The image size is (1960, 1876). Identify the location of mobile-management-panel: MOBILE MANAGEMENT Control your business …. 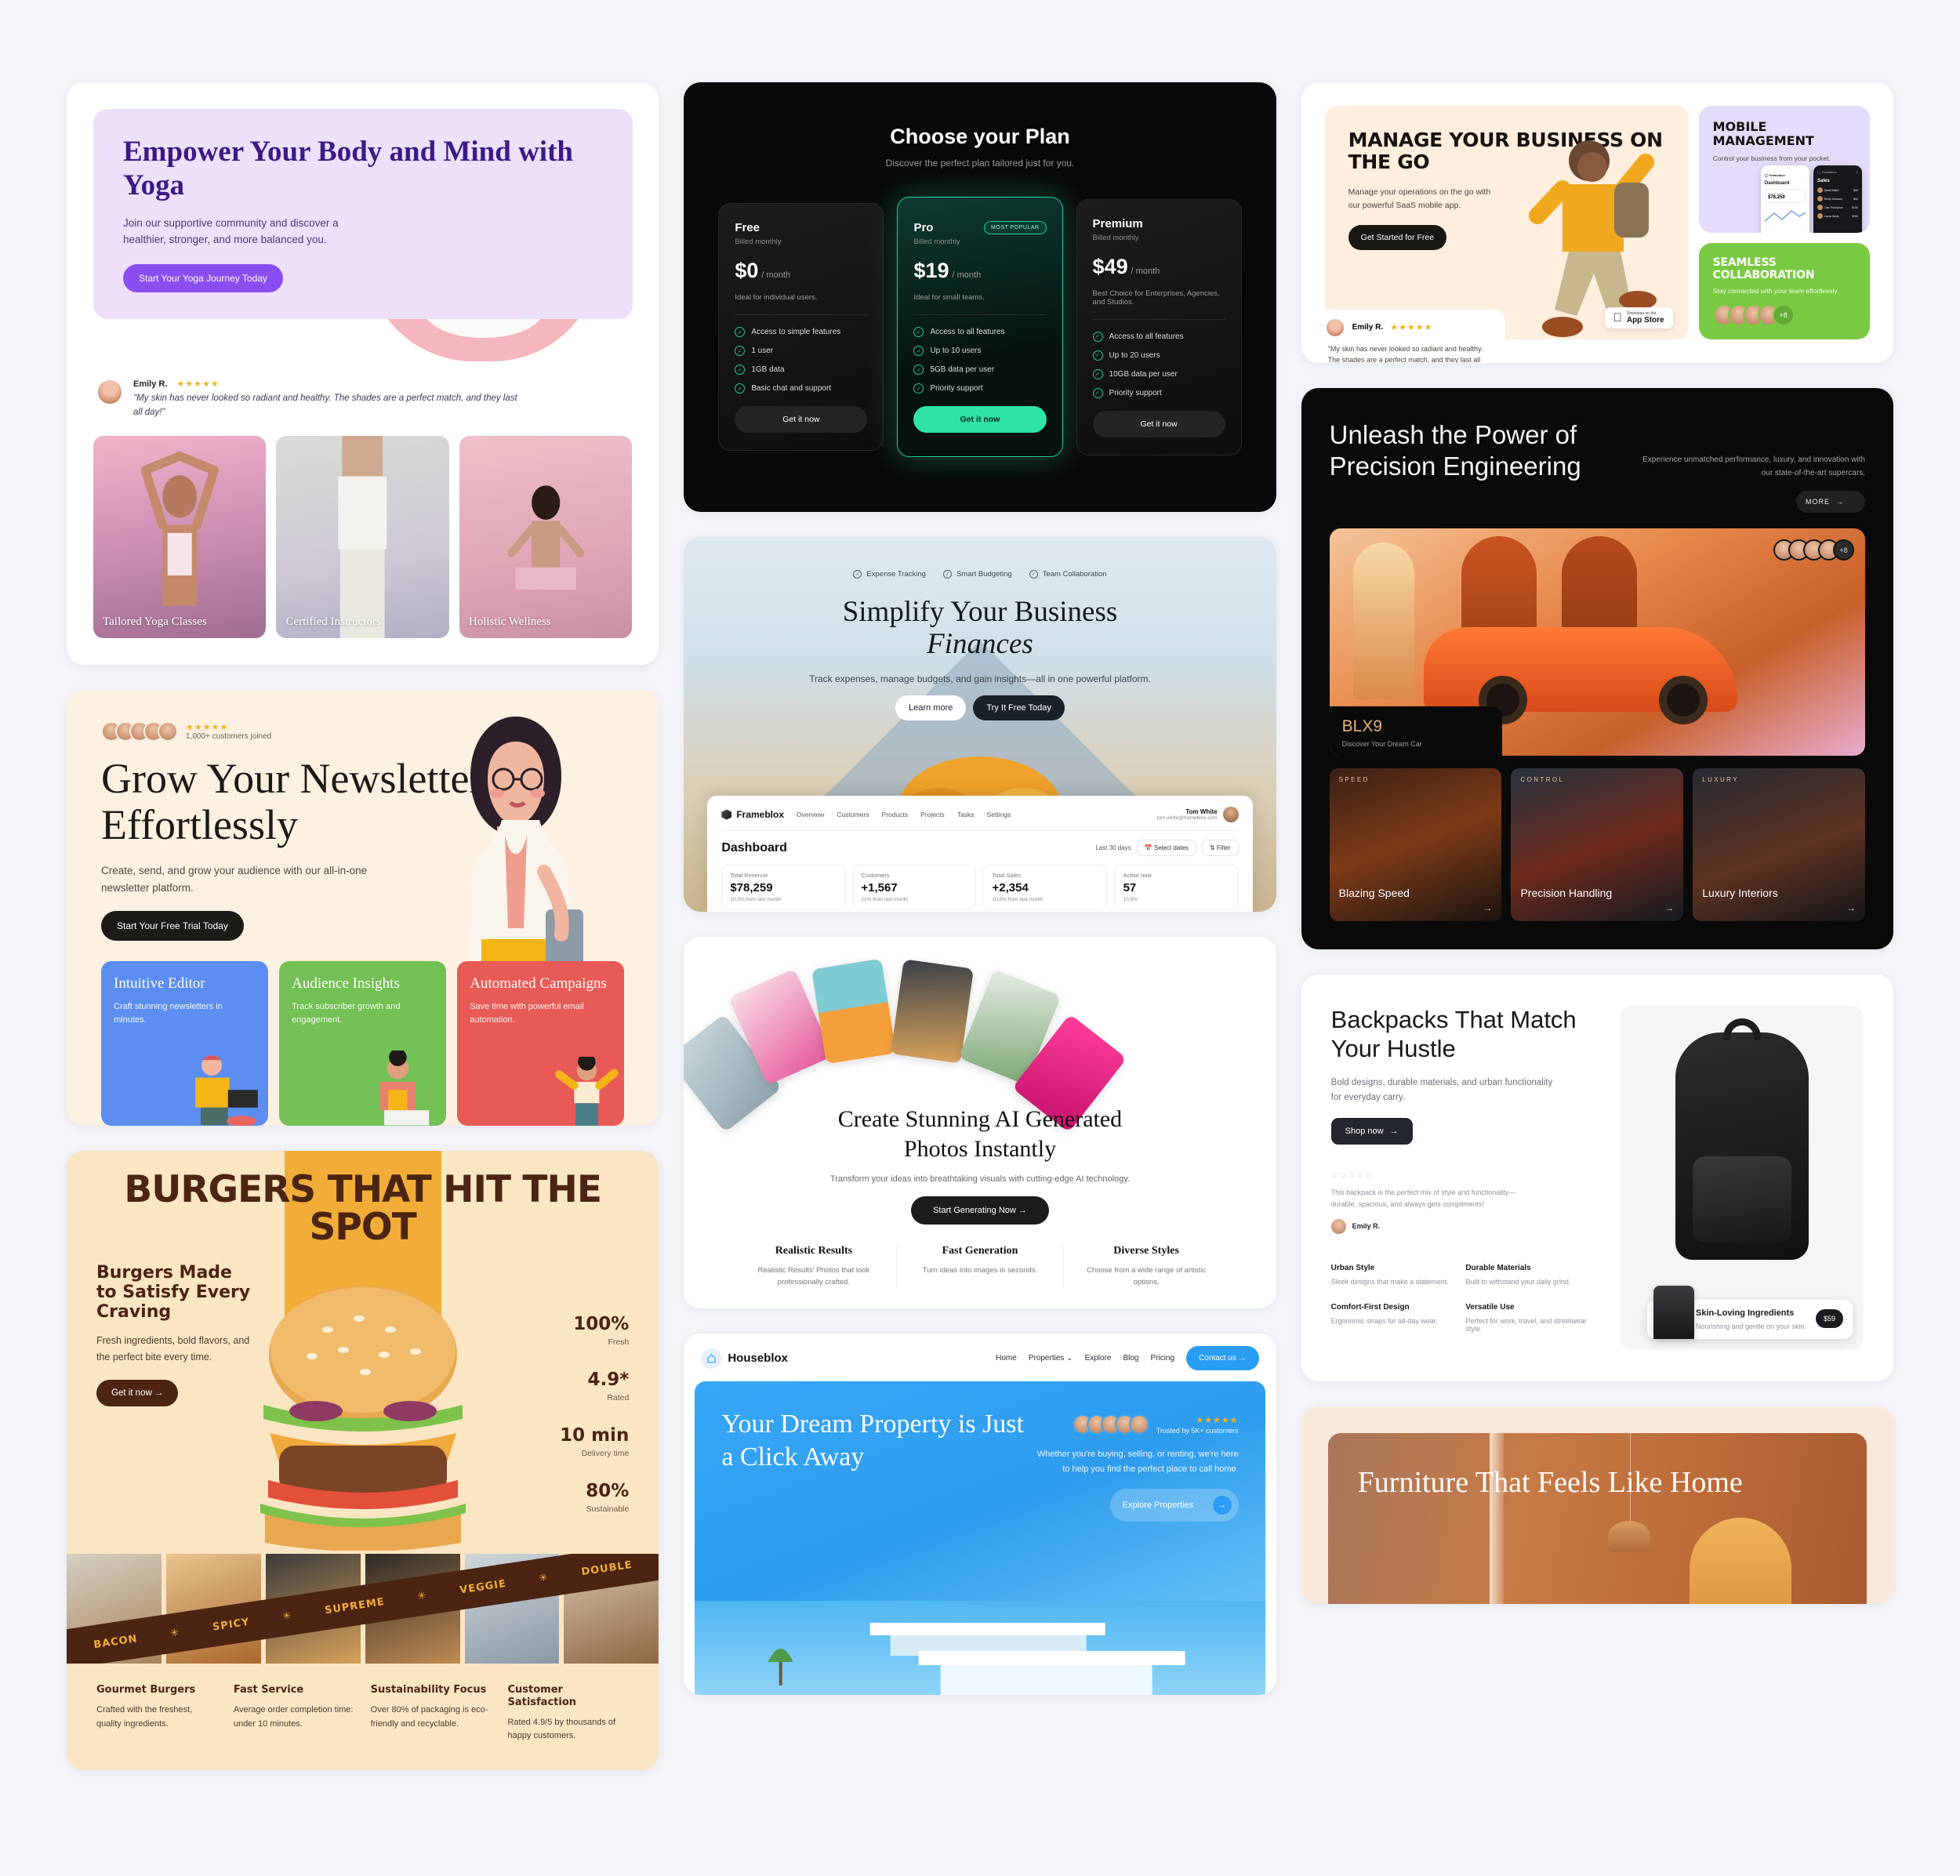
(1784, 169).